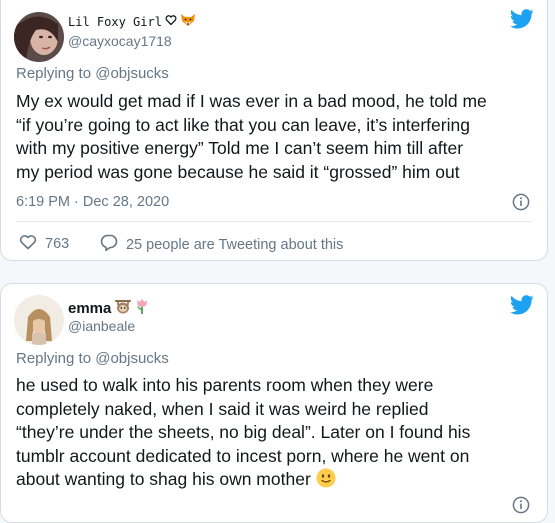  I want to click on heart-outline-icon, so click(171, 21).